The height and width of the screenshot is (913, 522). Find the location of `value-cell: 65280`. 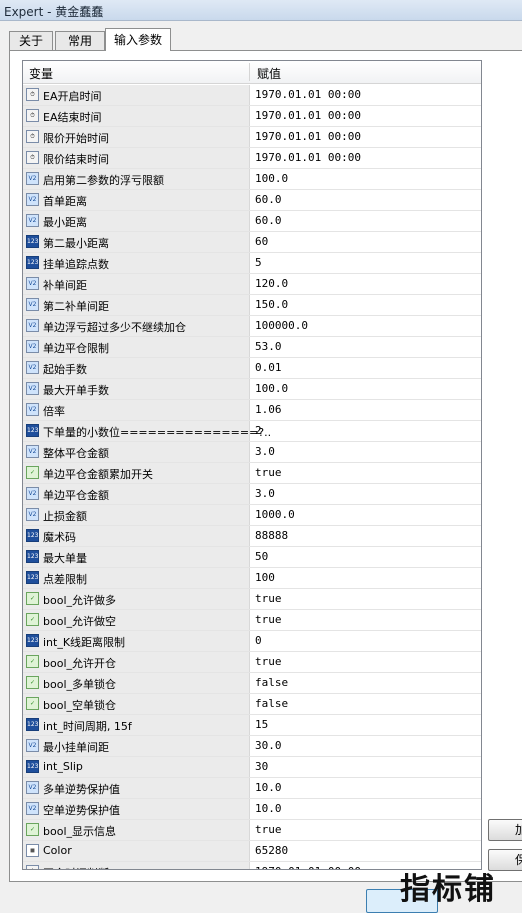

value-cell: 65280 is located at coordinates (271, 850).